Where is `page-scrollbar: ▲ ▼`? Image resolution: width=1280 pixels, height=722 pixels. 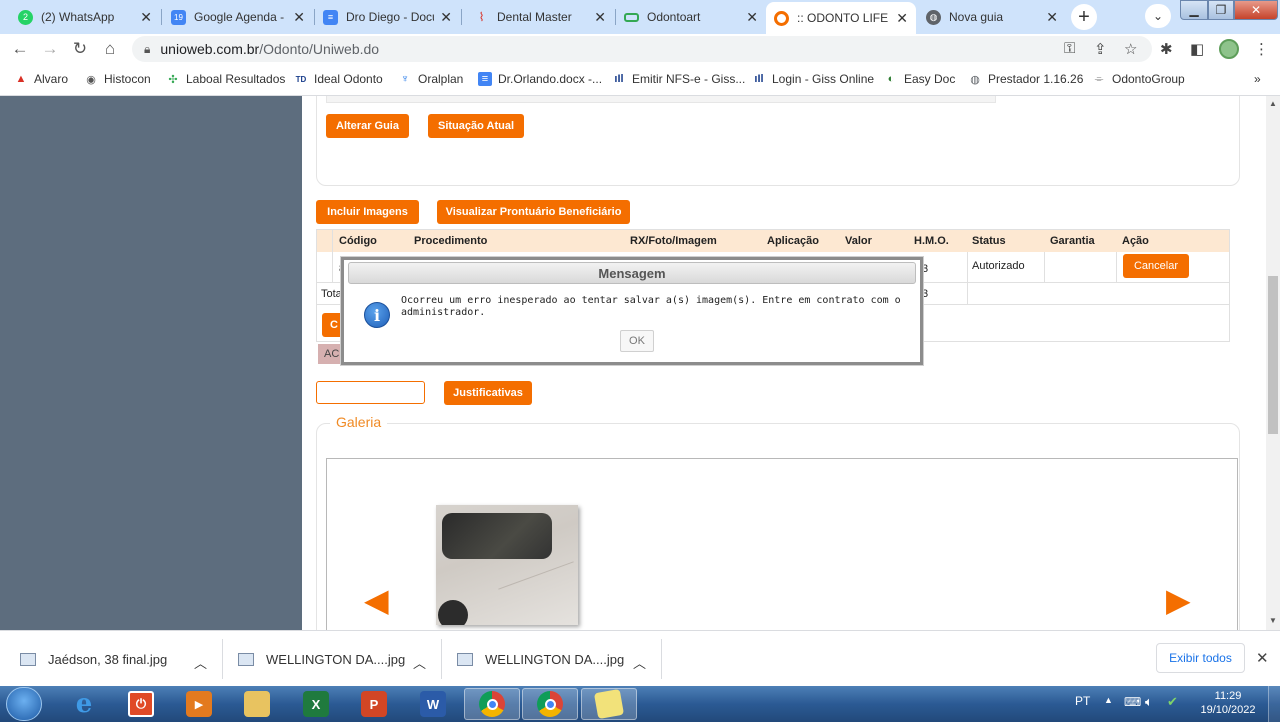
page-scrollbar: ▲ ▼ is located at coordinates (1273, 363).